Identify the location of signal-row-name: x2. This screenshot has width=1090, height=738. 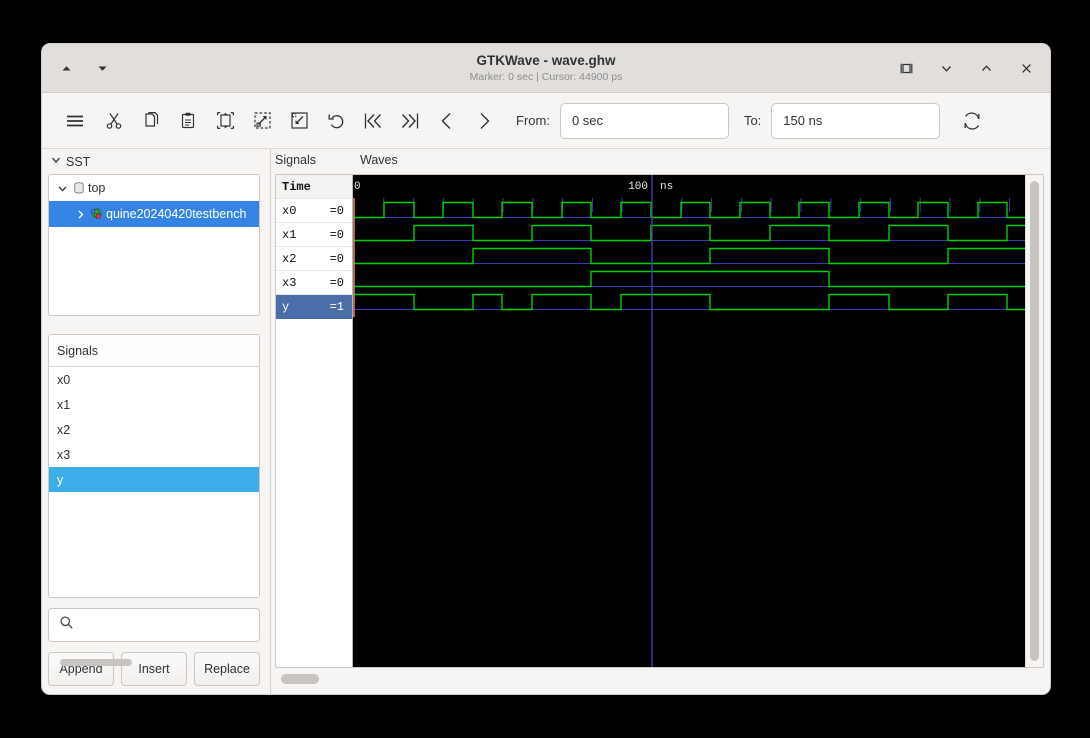
(289, 258).